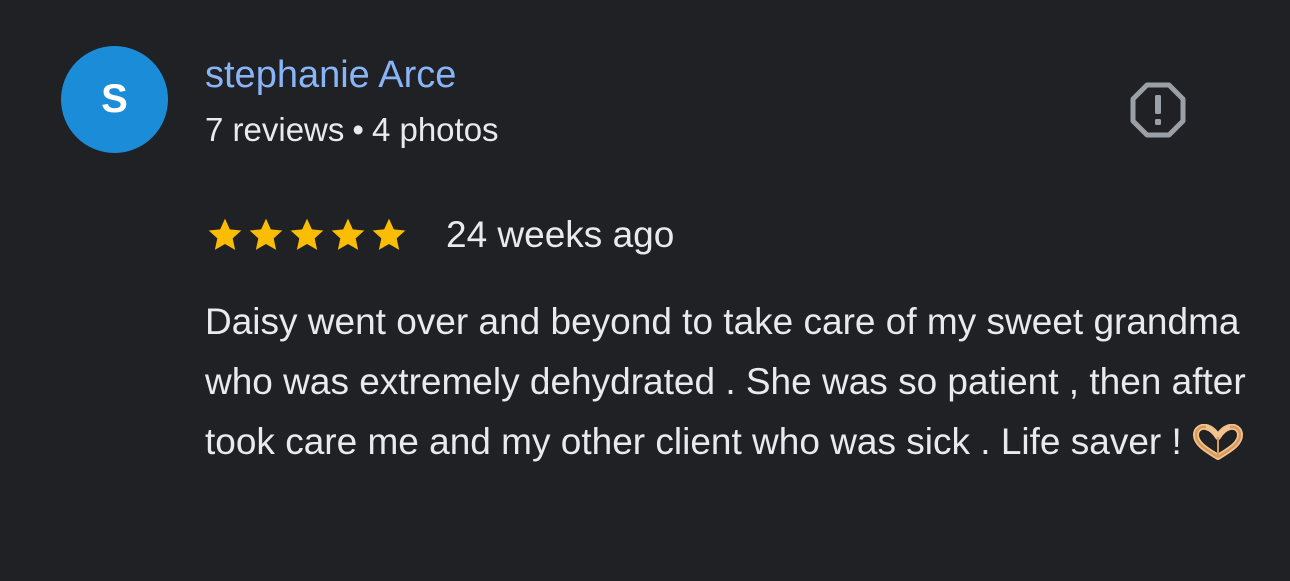 This screenshot has height=581, width=1290. I want to click on avatar: S, so click(114, 99).